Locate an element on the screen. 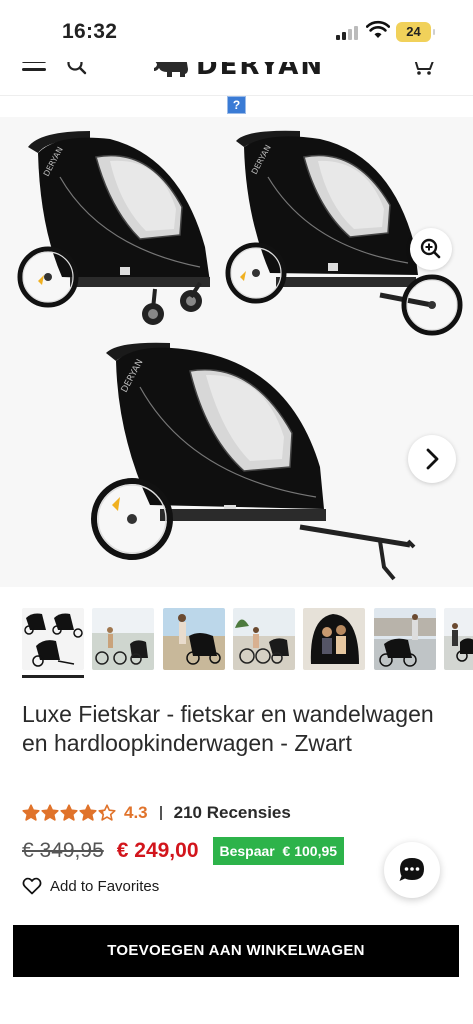 This screenshot has height=1024, width=473. price-row: € 349,95 € 249,00 Bespaar € 100,95 is located at coordinates (183, 851).